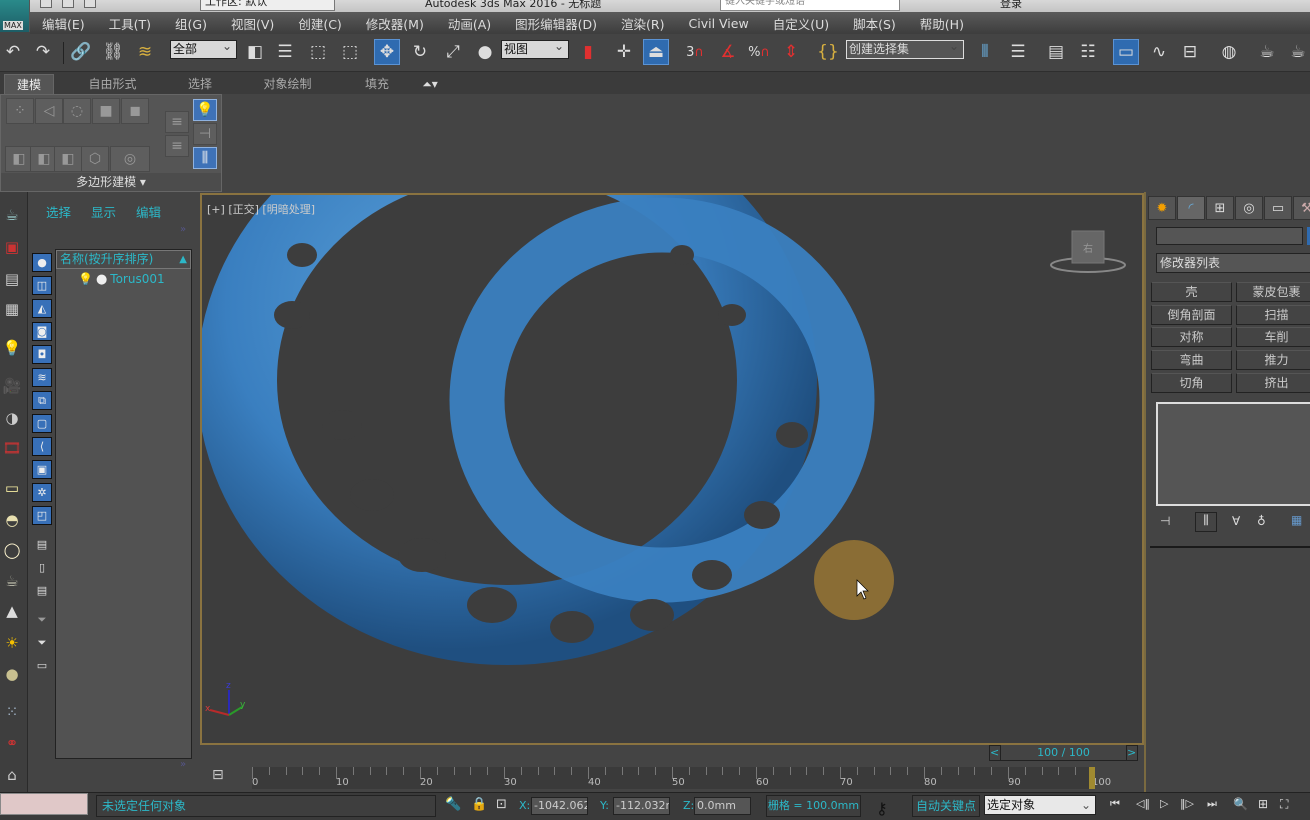 This screenshot has width=1310, height=820. I want to click on selection-filter-dropdown: 全部, so click(203, 48).